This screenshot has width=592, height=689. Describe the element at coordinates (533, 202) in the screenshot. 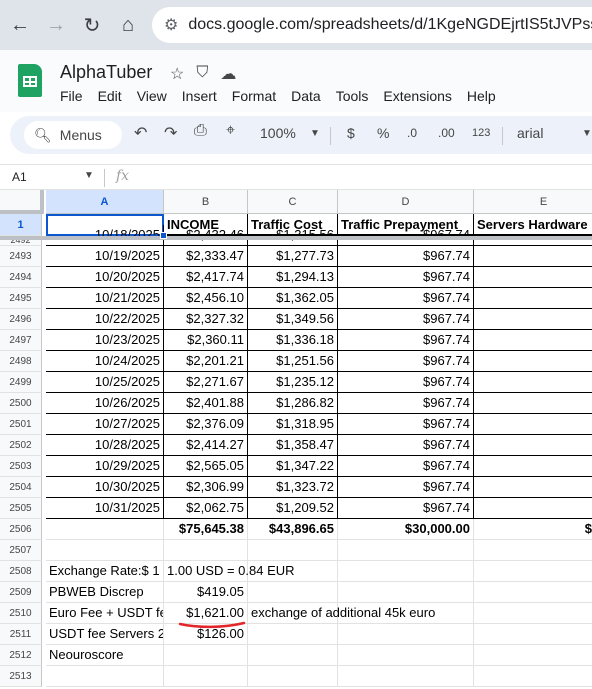

I see `column-header-e: E` at that location.